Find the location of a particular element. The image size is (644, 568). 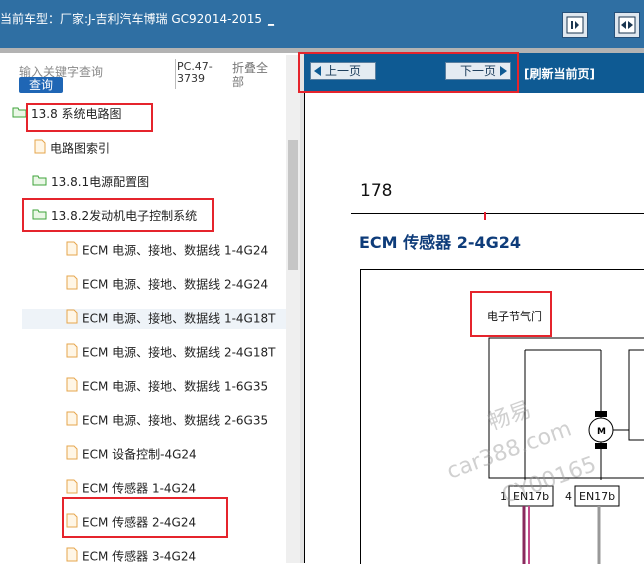

tree-item-label: ECM 电源、接地、数据线 1-6G35 is located at coordinates (175, 386).